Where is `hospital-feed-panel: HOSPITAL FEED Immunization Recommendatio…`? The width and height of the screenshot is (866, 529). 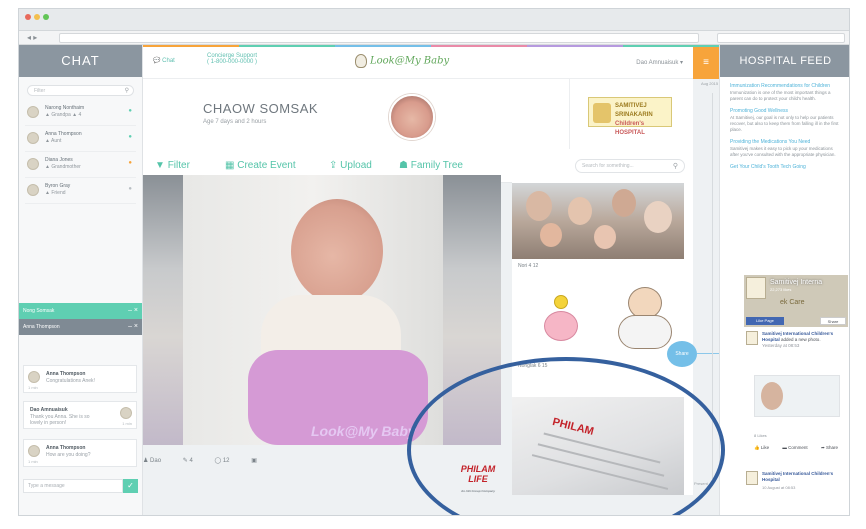 hospital-feed-panel: HOSPITAL FEED Immunization Recommendatio… is located at coordinates (784, 280).